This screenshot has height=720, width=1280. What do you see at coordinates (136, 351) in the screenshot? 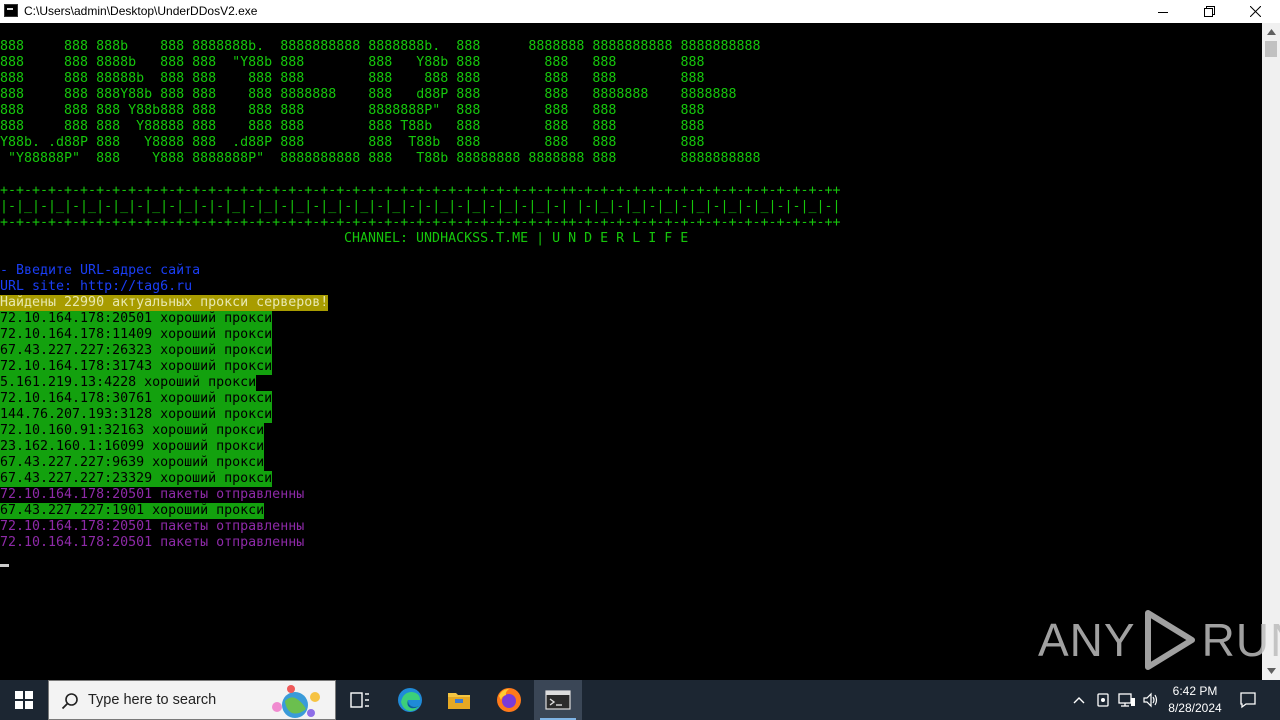
I see `good-proxy-line: 67.43.227.227:26323 хороший прокси` at bounding box center [136, 351].